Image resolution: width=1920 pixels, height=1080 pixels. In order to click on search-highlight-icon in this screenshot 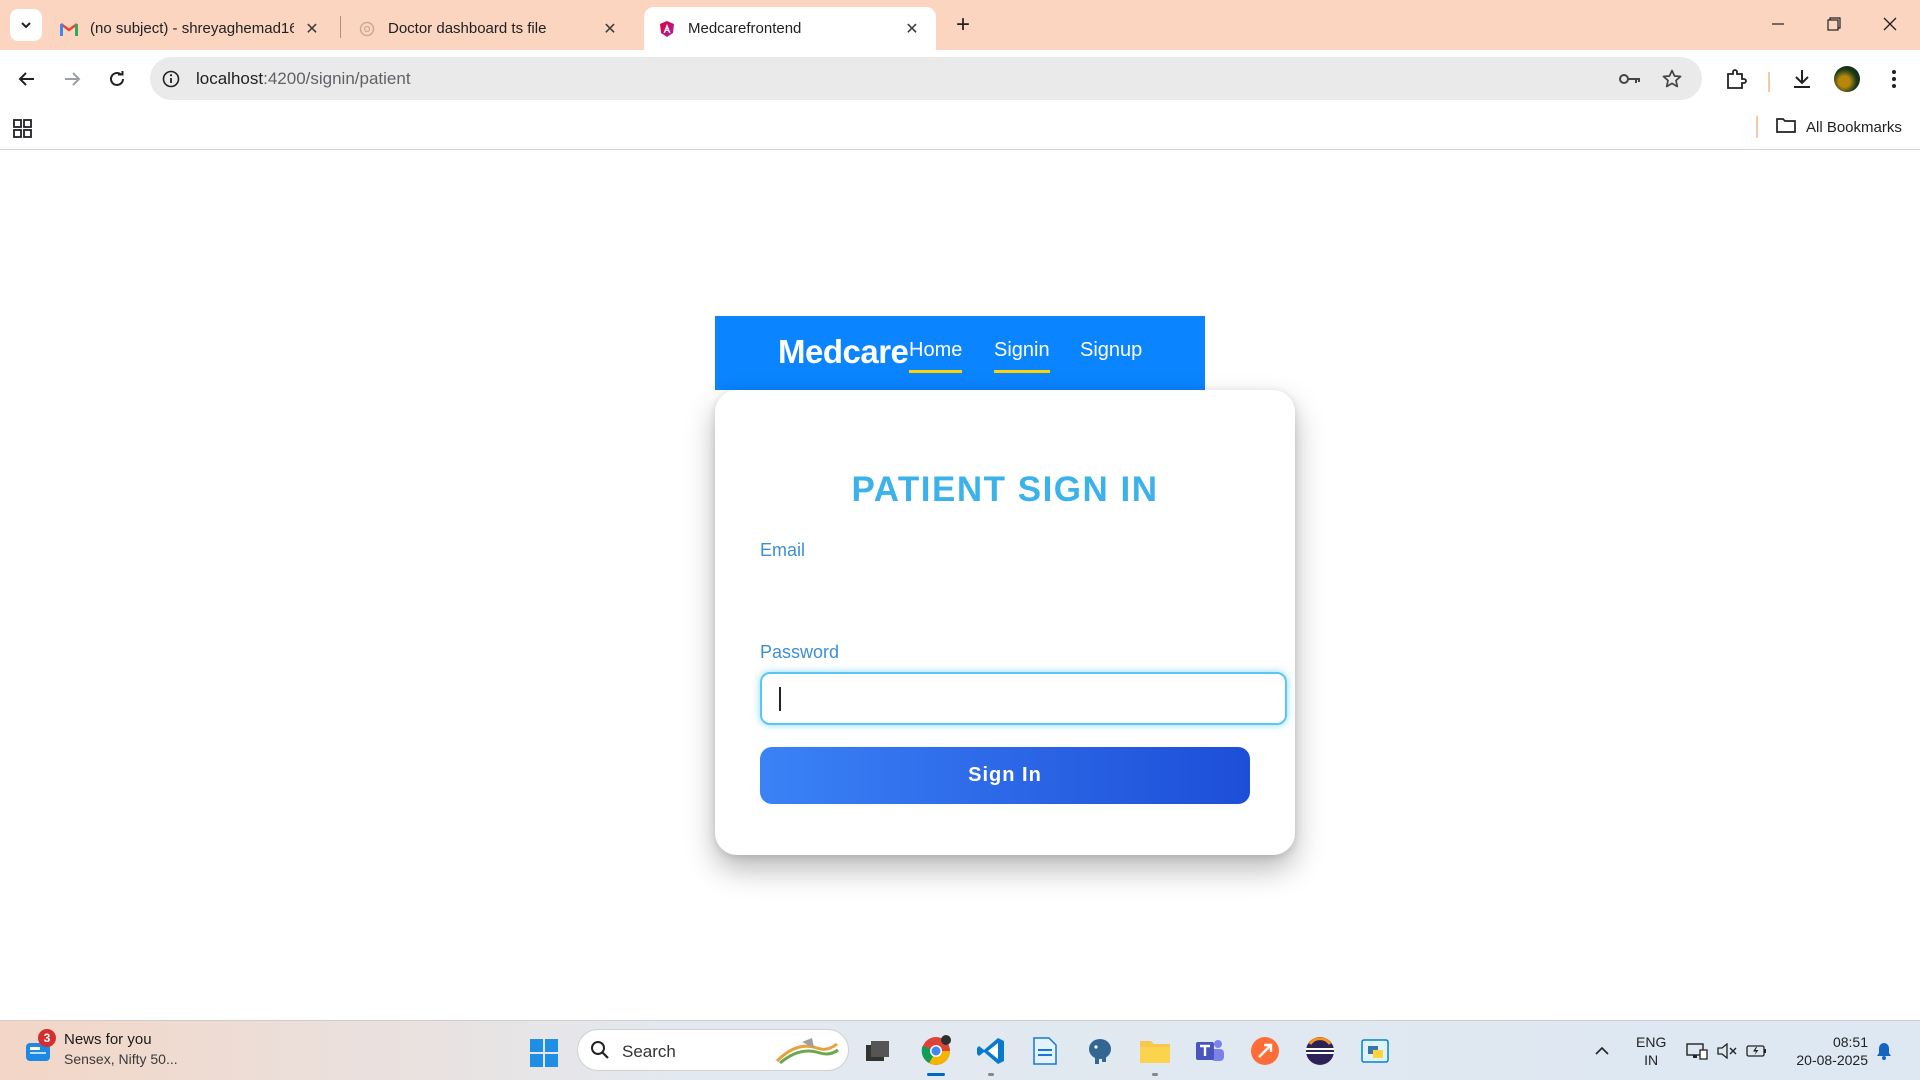, I will do `click(807, 1051)`.